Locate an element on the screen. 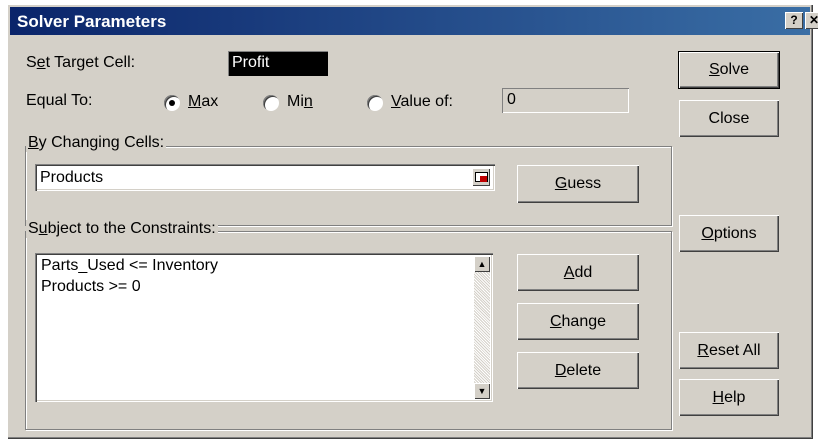 The height and width of the screenshot is (443, 818). guess-button: Guess is located at coordinates (578, 184).